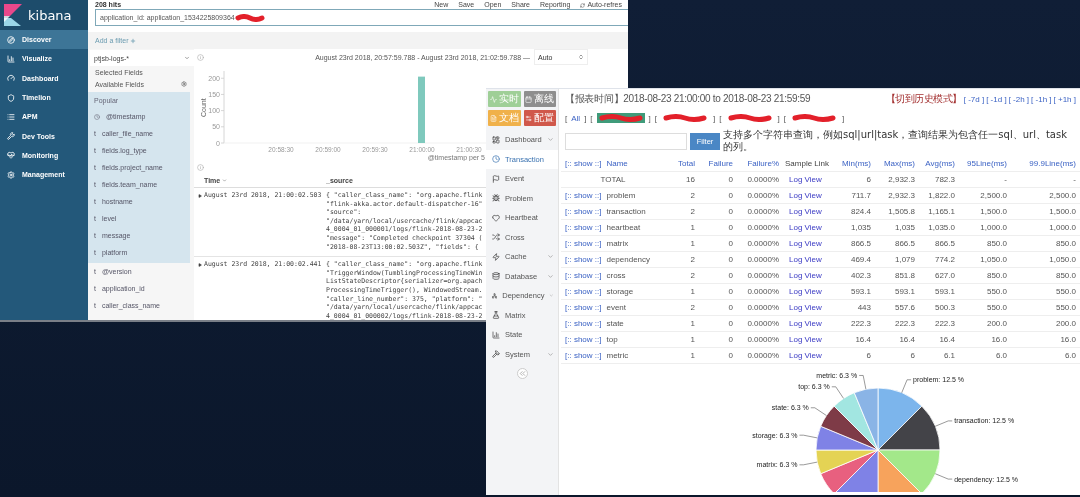 The height and width of the screenshot is (497, 1080). Describe the element at coordinates (1065, 323) in the screenshot. I see `table-cell-text: 200.0` at that location.